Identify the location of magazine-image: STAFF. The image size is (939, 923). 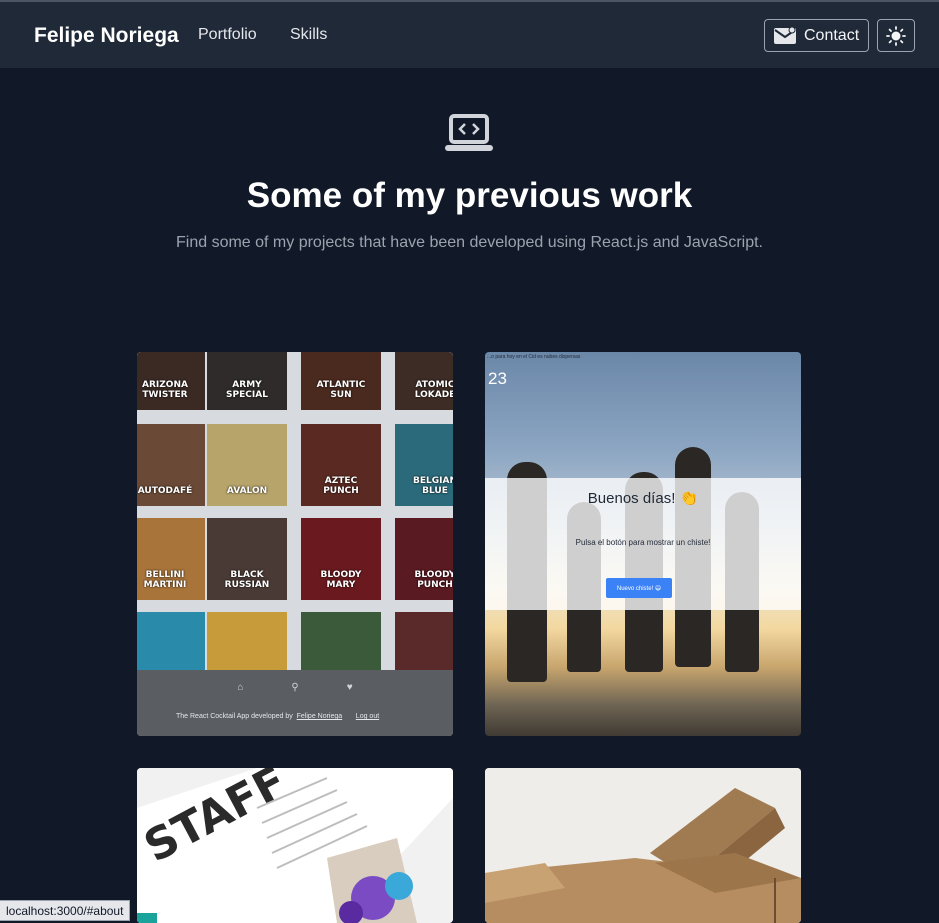
(295, 845).